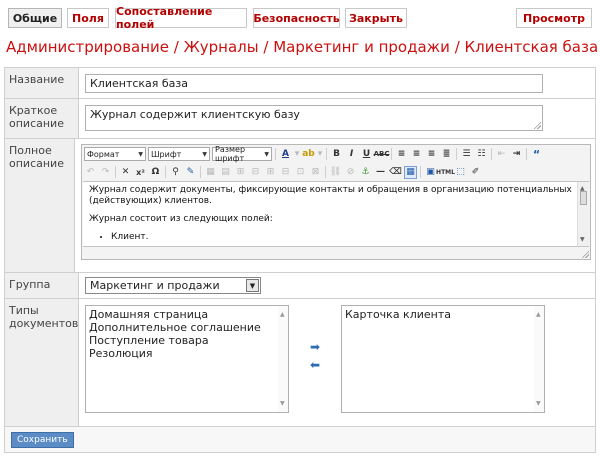 Image resolution: width=600 pixels, height=461 pixels. I want to click on row-name: Название Клиентская база, so click(300, 83).